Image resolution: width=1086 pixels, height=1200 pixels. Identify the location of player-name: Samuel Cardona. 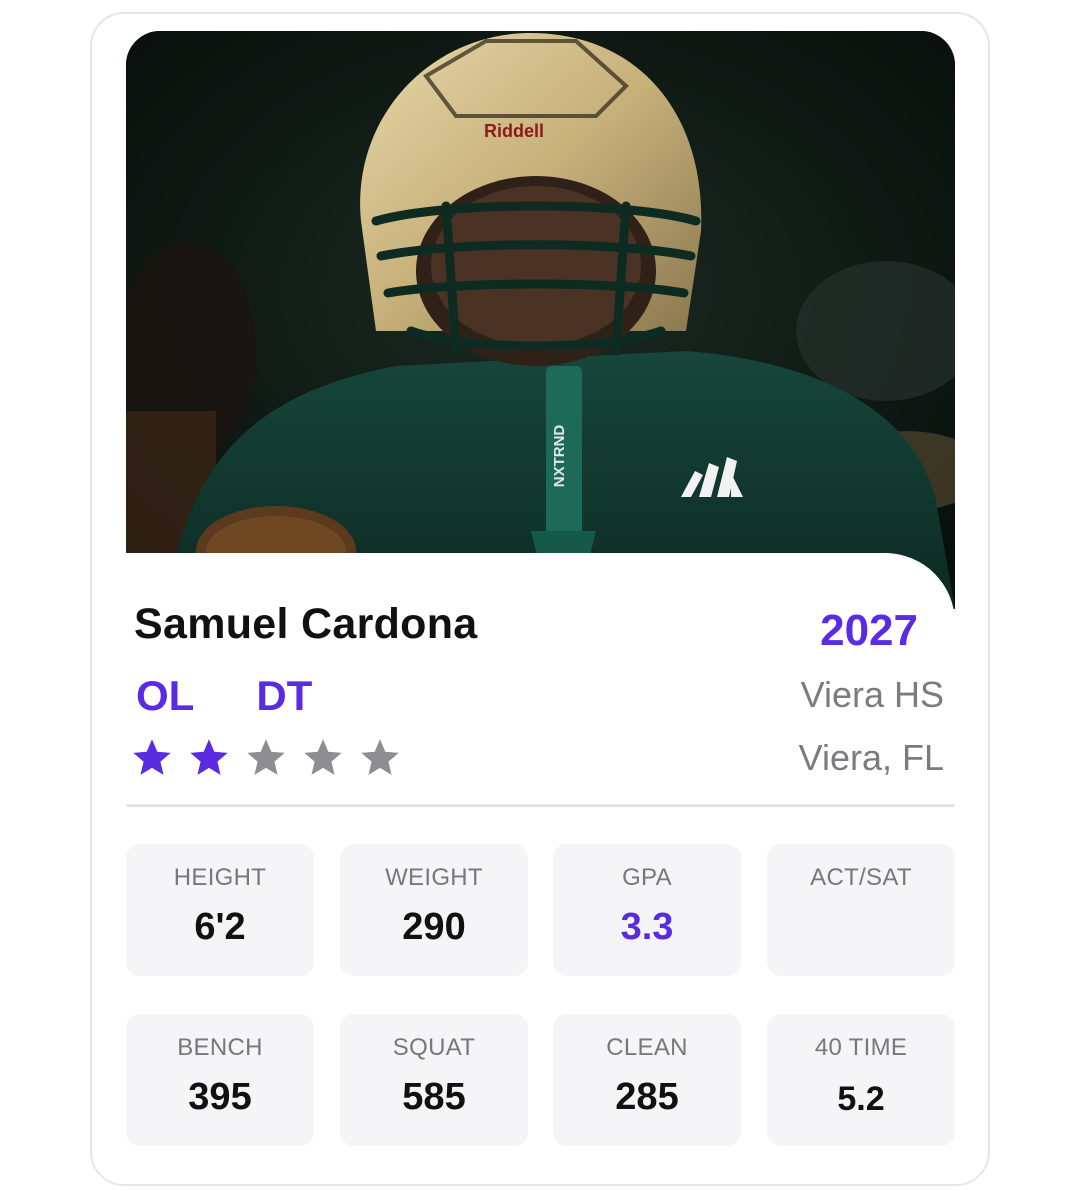
(306, 624).